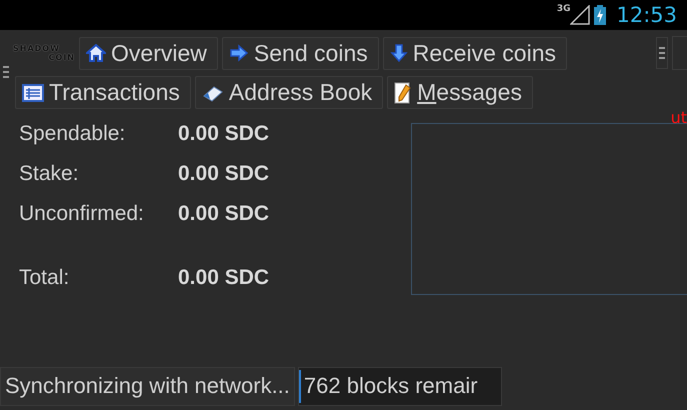  What do you see at coordinates (148, 53) in the screenshot?
I see `toolbar-button: Overview` at bounding box center [148, 53].